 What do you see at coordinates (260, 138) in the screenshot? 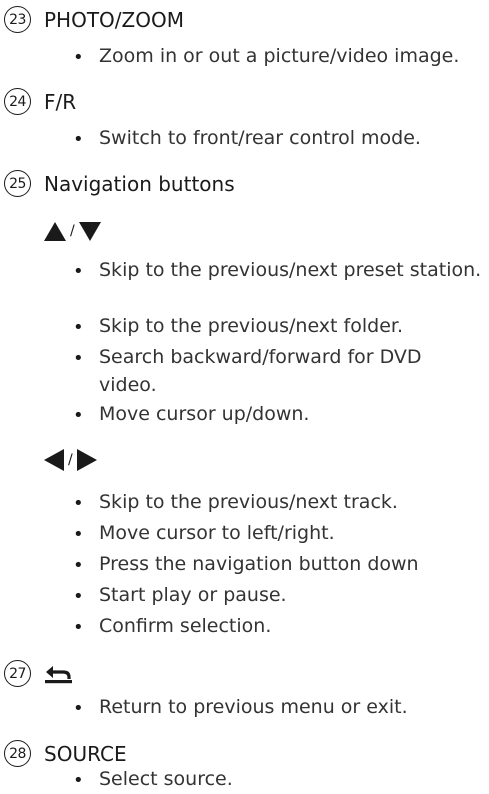
I see `bullet-text: Switch to front/rear control mode.` at bounding box center [260, 138].